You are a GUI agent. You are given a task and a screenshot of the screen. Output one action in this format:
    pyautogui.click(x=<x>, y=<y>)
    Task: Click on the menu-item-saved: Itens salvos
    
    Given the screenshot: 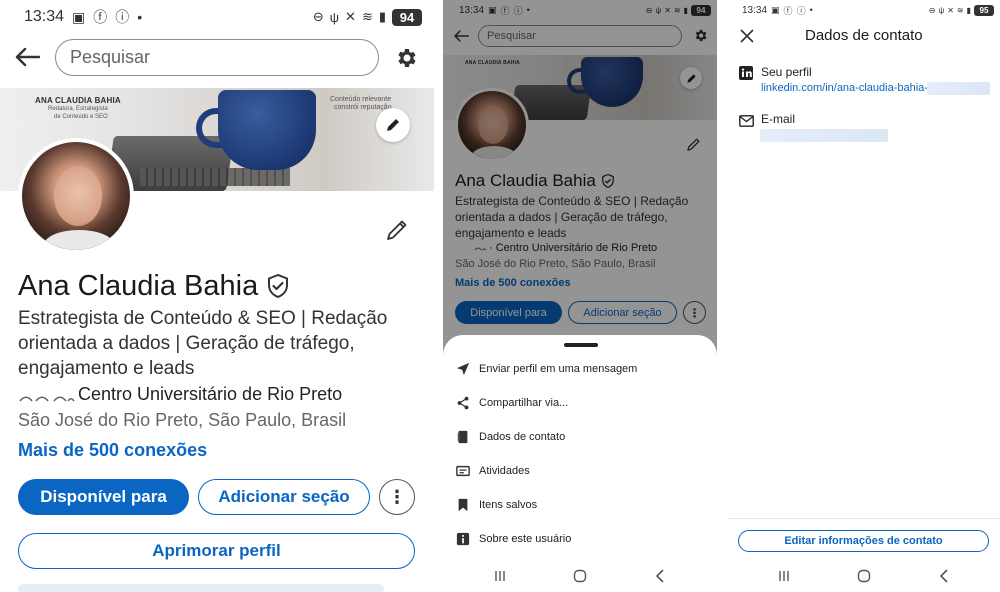 What is the action you would take?
    pyautogui.click(x=496, y=505)
    